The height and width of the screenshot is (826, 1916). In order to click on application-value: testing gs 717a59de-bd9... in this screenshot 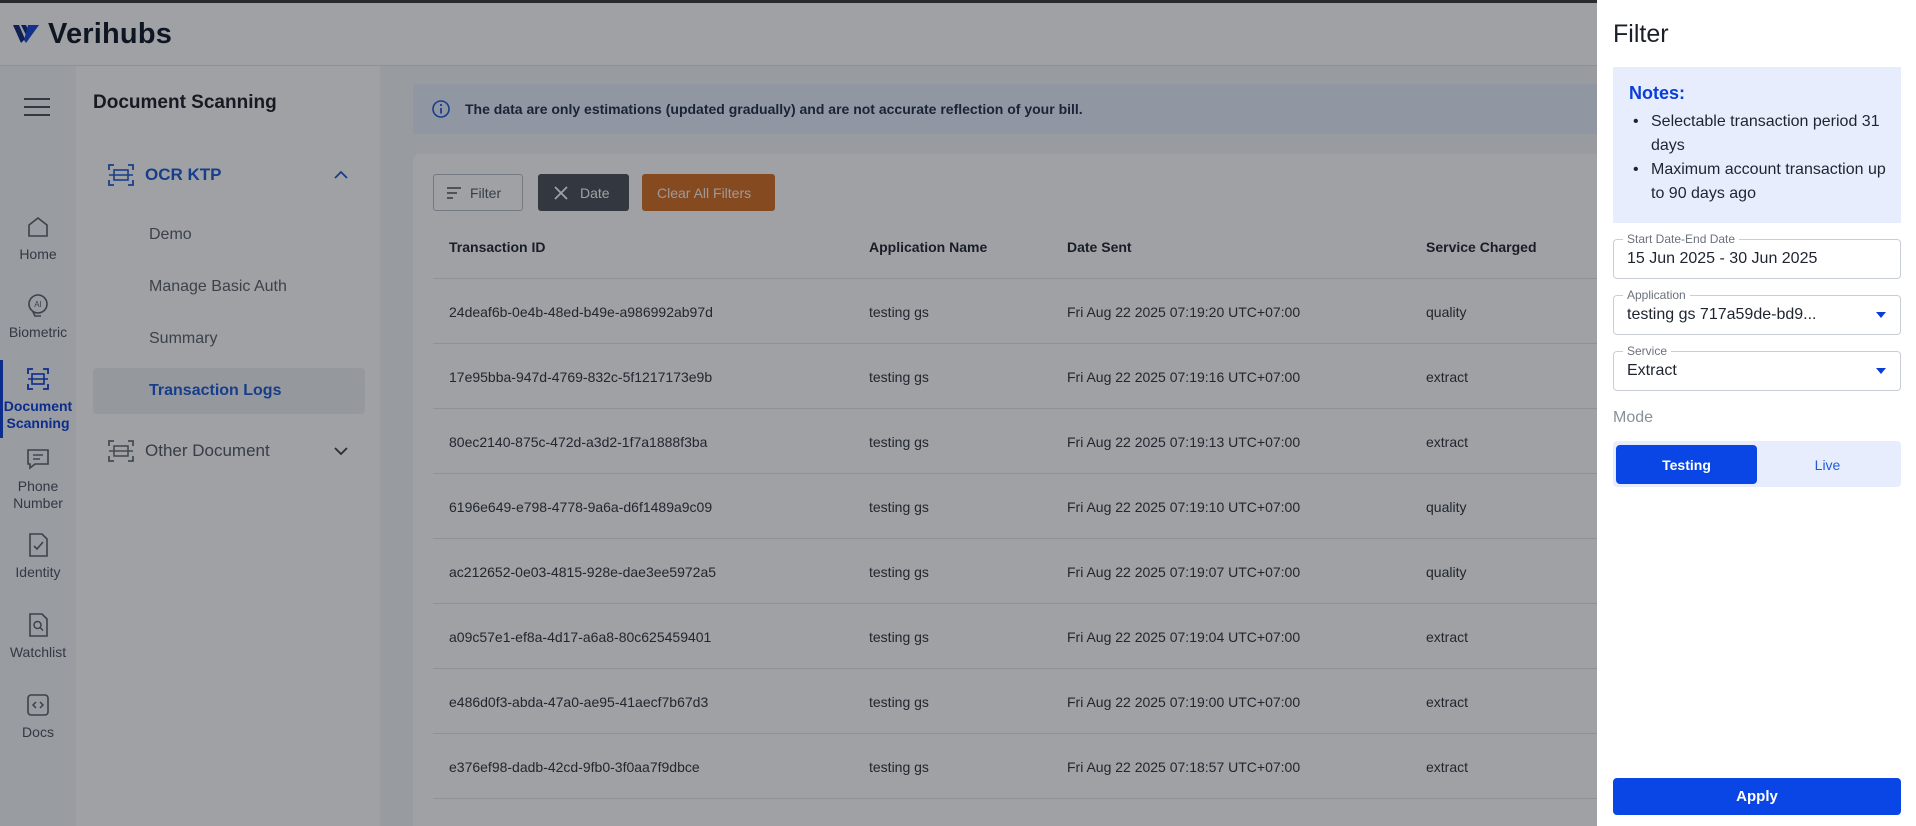, I will do `click(1722, 314)`.